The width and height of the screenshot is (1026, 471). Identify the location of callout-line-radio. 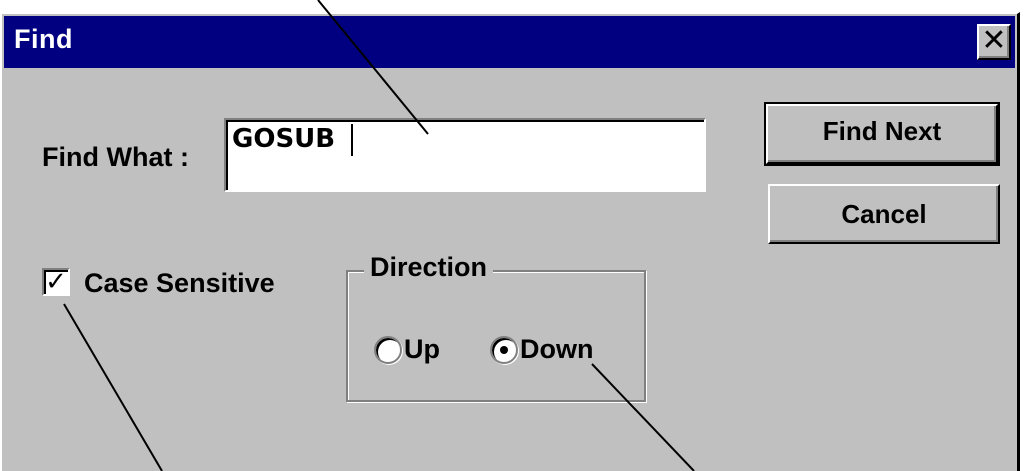
(643, 417).